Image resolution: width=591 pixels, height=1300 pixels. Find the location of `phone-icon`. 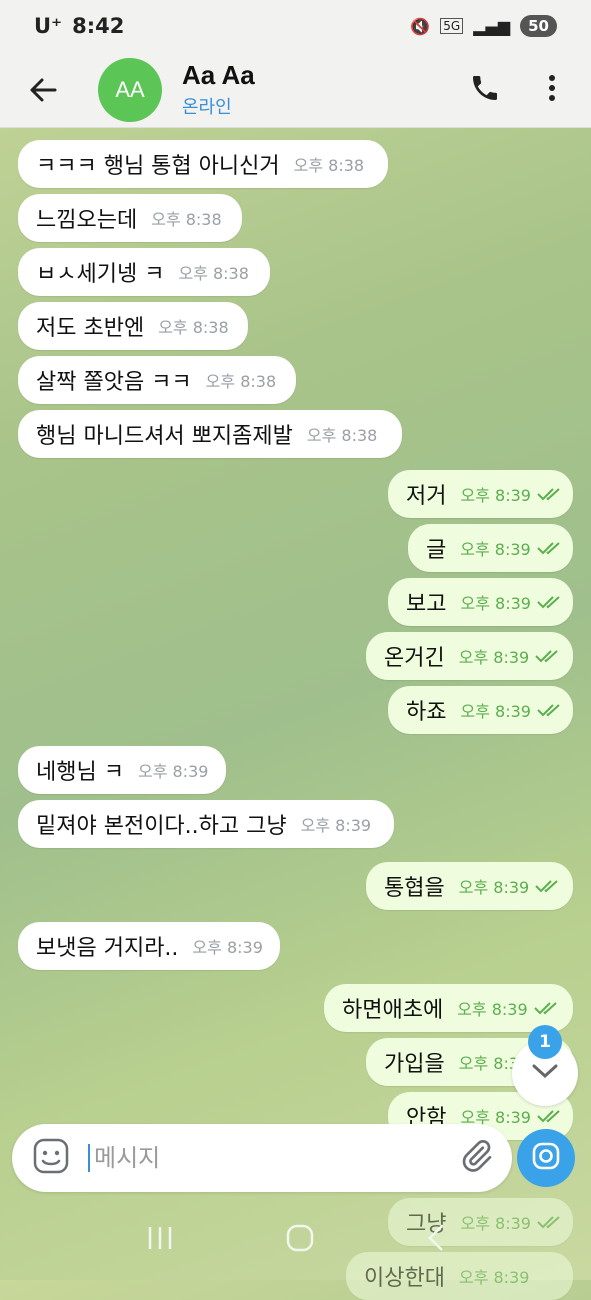

phone-icon is located at coordinates (485, 90).